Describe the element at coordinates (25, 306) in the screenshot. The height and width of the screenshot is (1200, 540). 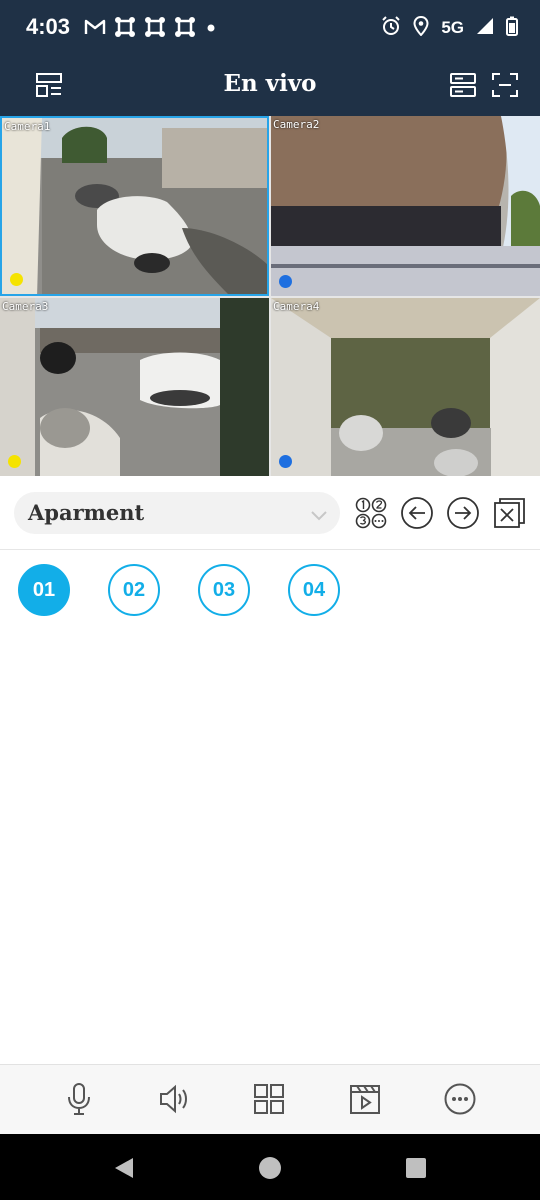
I see `camera-label: Camera3` at that location.